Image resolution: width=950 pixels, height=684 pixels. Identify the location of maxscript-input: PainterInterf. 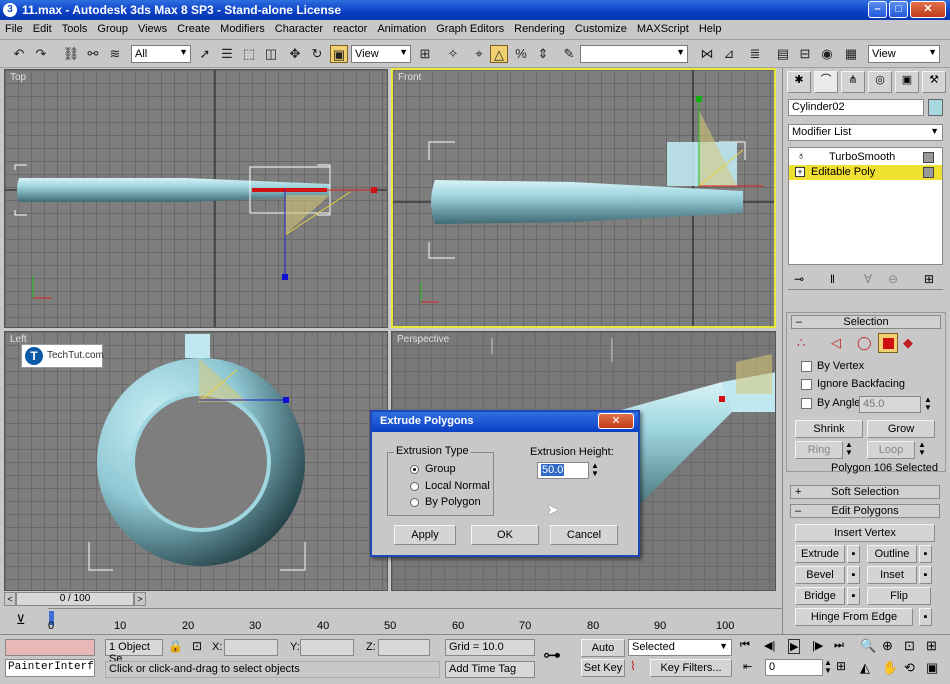
(50, 668).